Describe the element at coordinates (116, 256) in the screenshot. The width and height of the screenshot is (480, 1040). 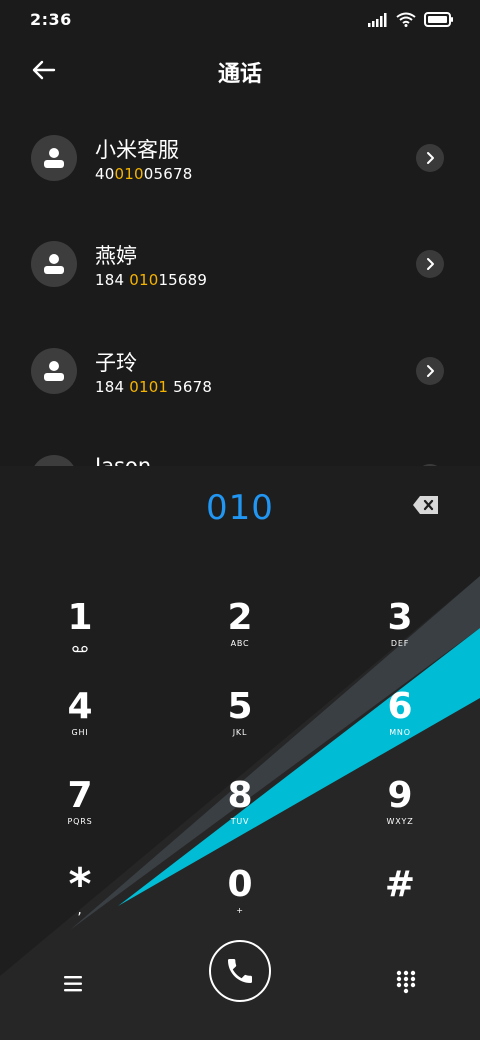
I see `contact-name: 燕婷` at that location.